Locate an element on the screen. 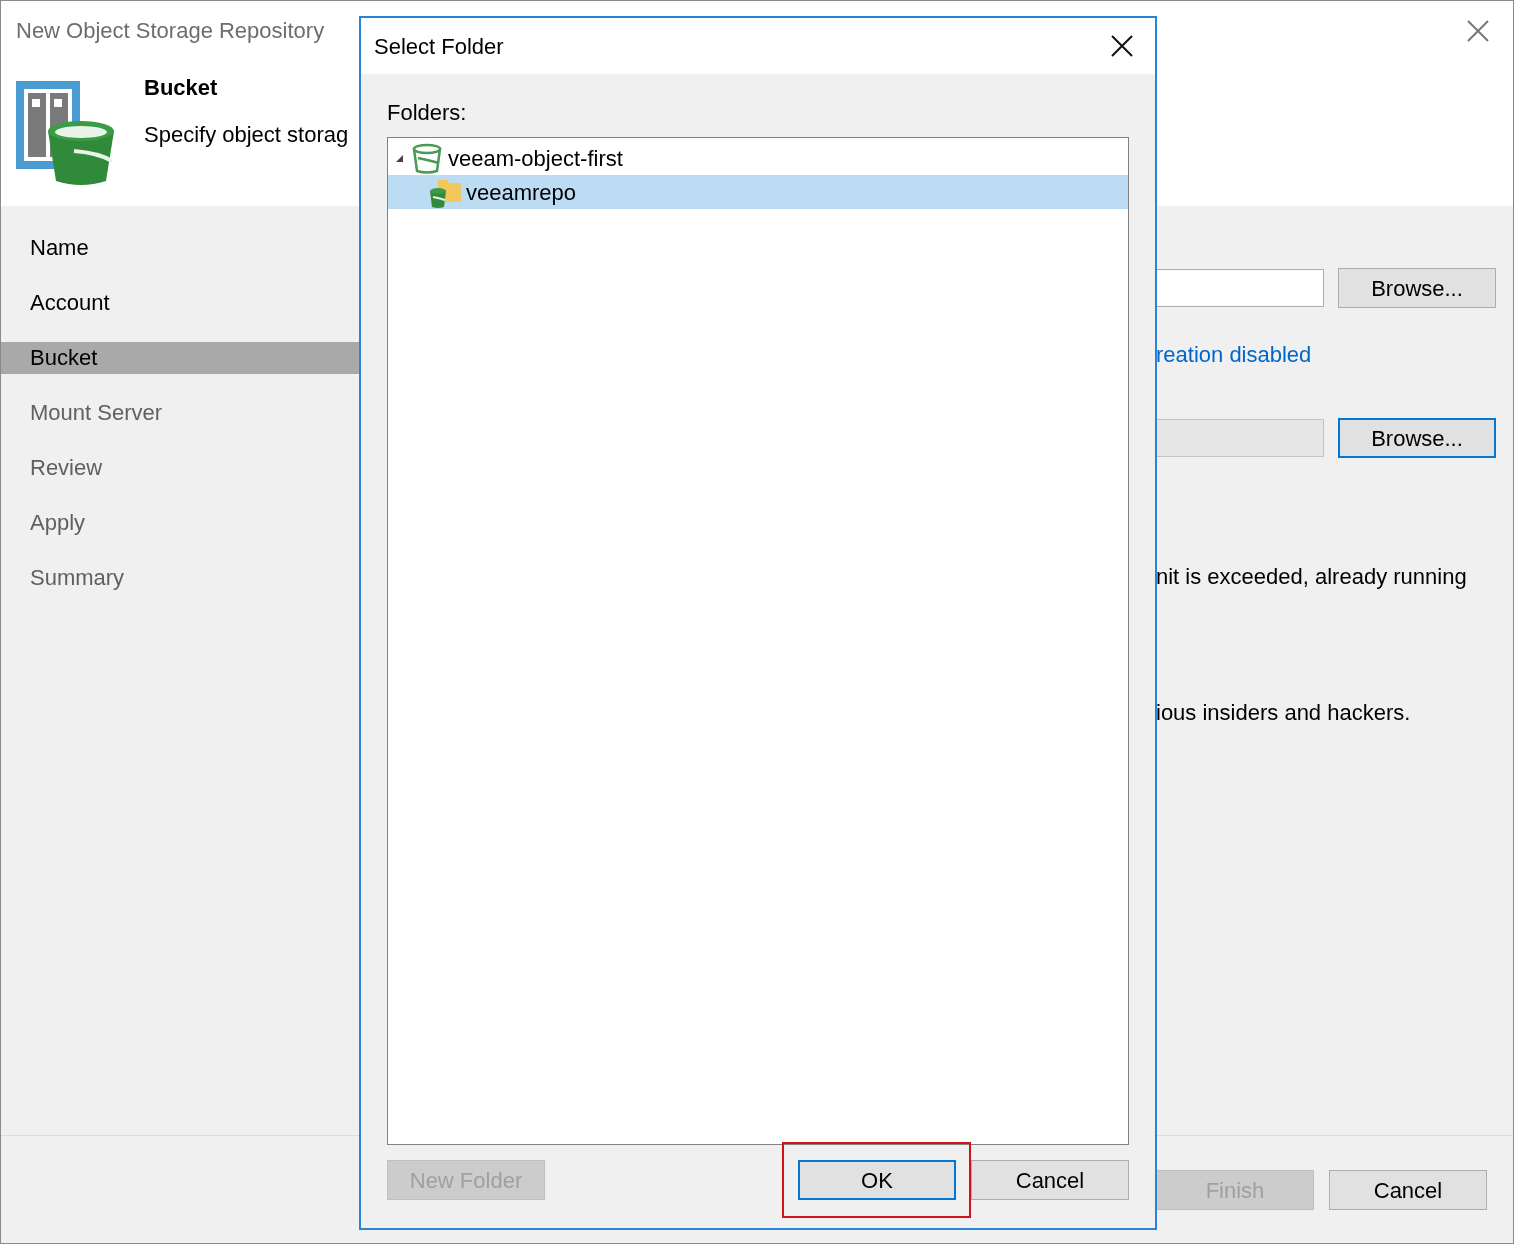 The height and width of the screenshot is (1244, 1514). wizard-step: Account is located at coordinates (180, 303).